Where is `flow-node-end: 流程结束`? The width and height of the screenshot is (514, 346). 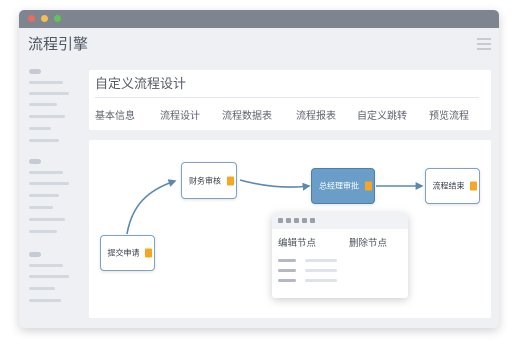
flow-node-end: 流程结束 is located at coordinates (452, 186).